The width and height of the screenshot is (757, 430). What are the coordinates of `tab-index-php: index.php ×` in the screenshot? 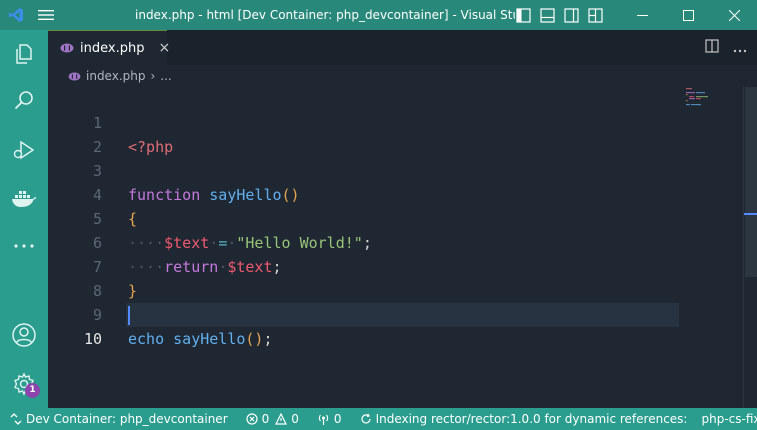 It's located at (109, 47).